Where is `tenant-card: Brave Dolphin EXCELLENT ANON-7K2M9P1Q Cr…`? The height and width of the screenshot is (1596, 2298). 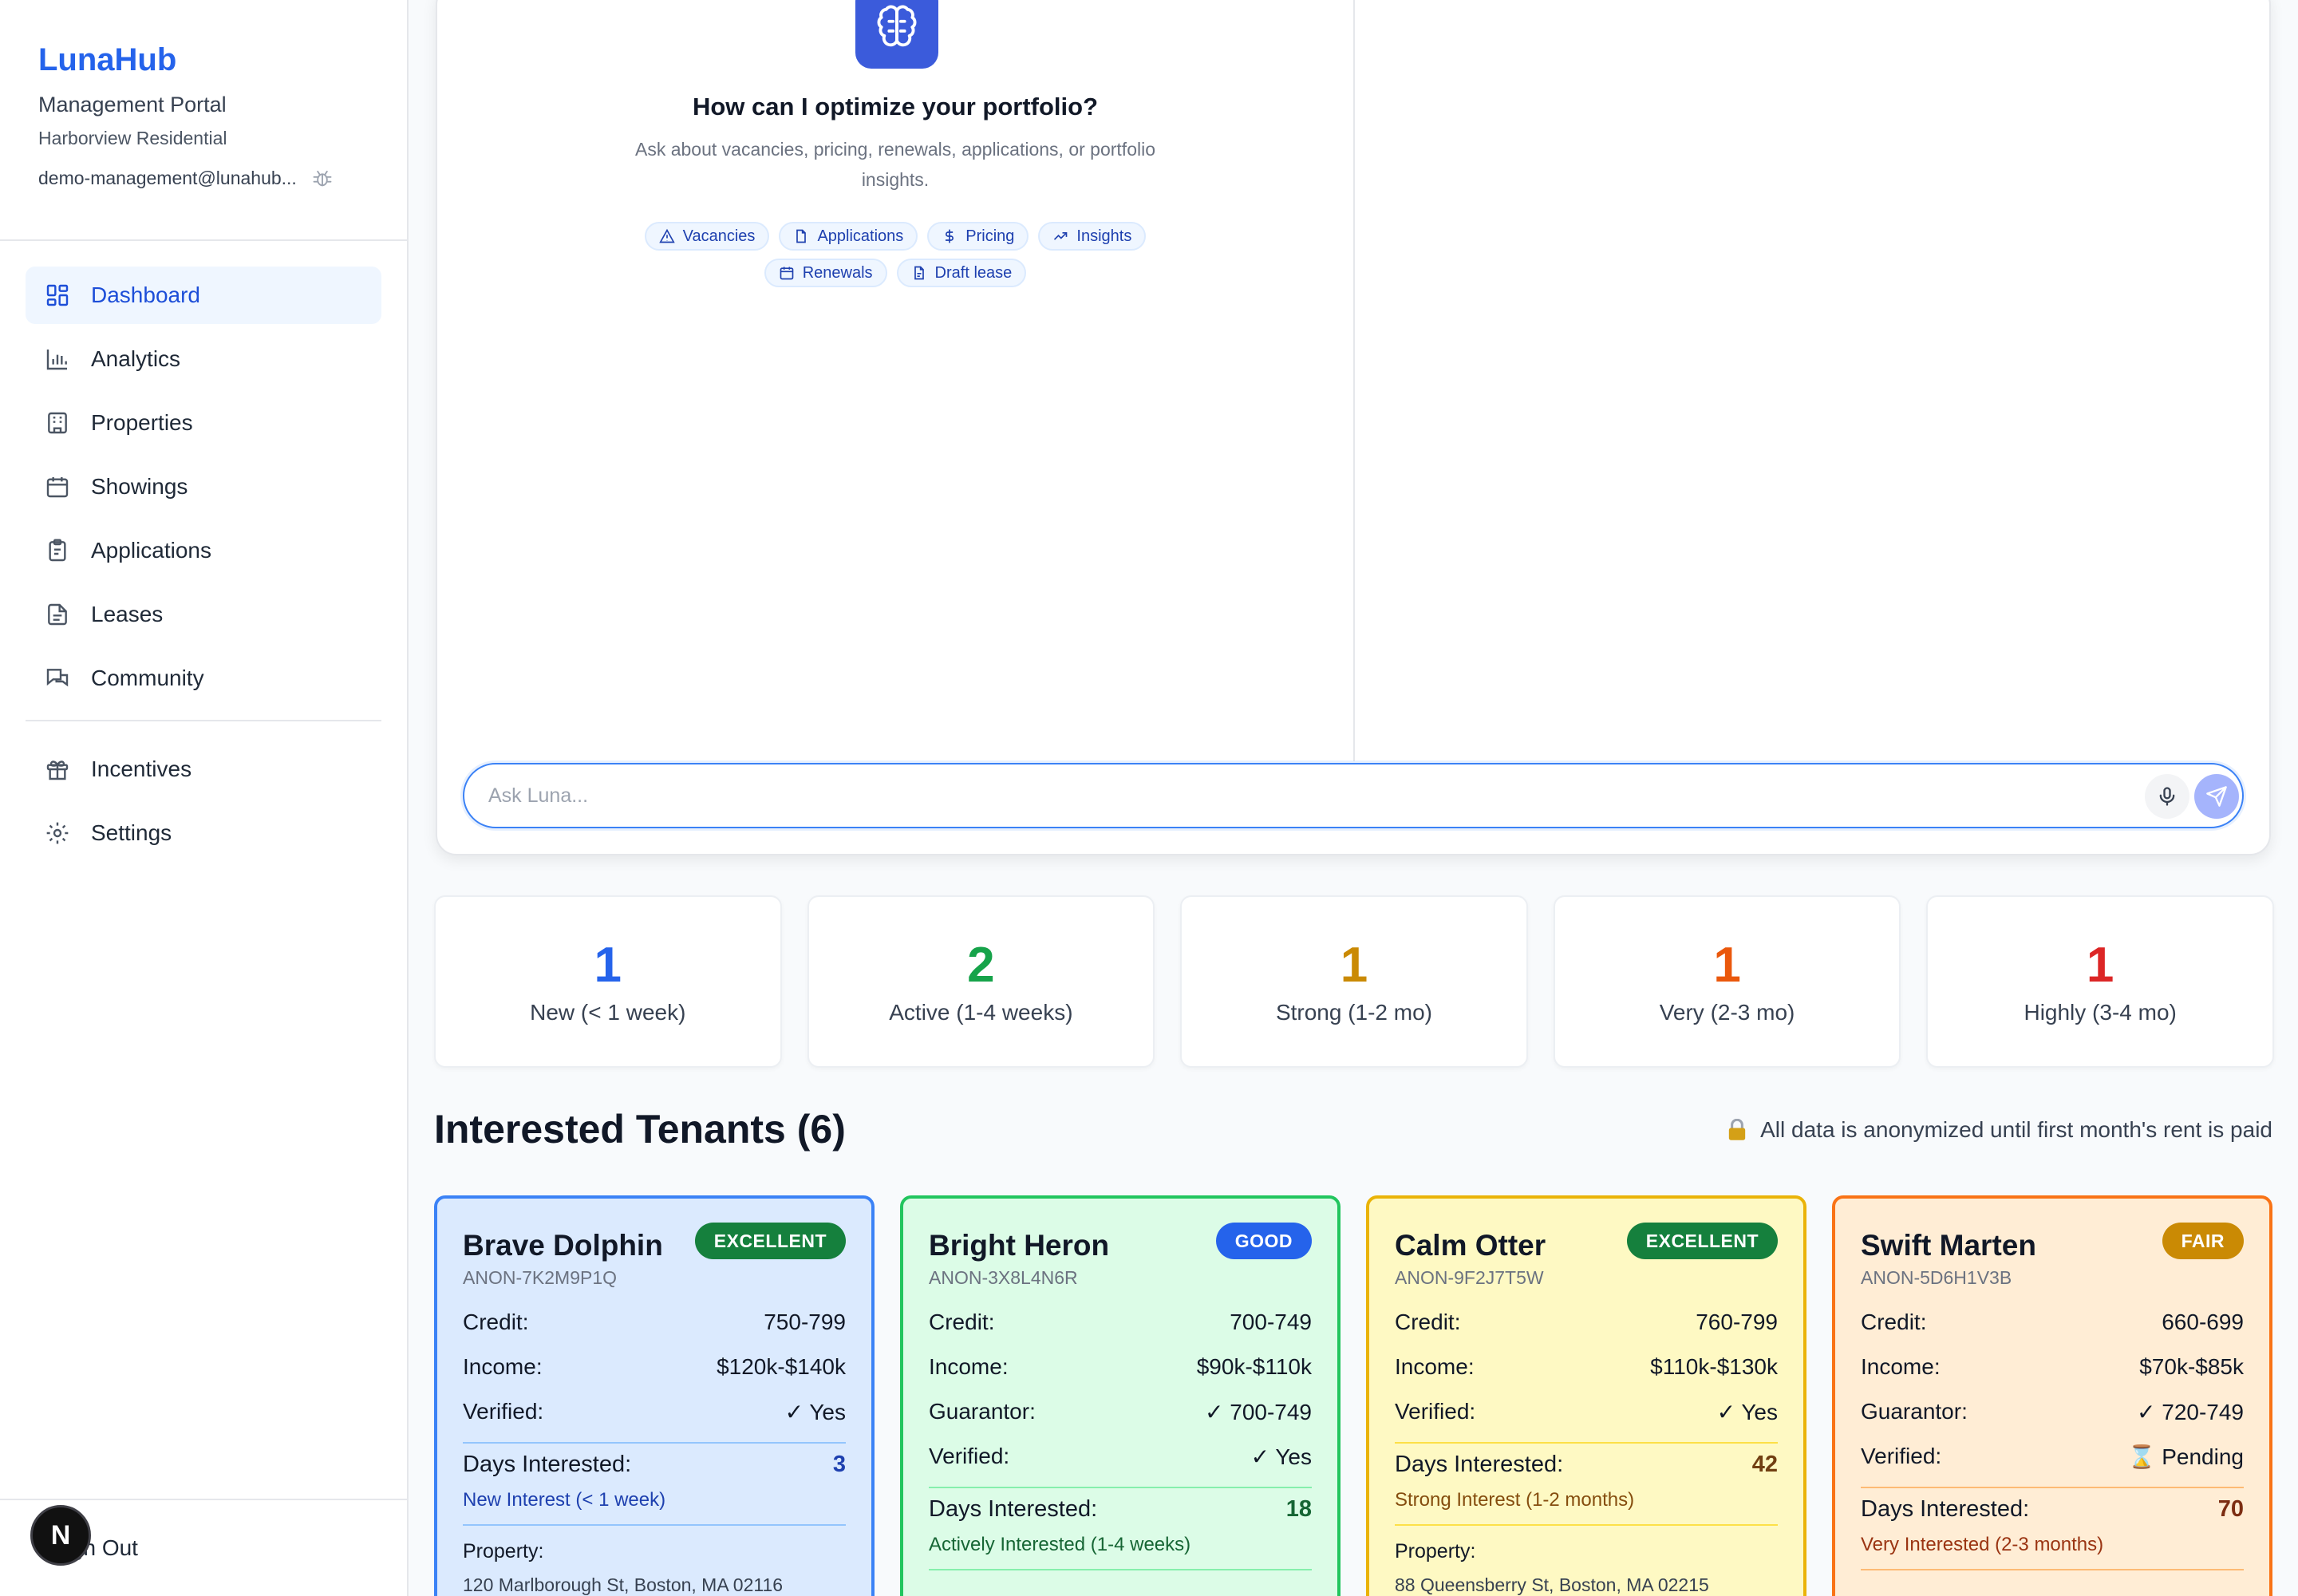
tenant-card: Brave Dolphin EXCELLENT ANON-7K2M9P1Q Cr… is located at coordinates (654, 1395).